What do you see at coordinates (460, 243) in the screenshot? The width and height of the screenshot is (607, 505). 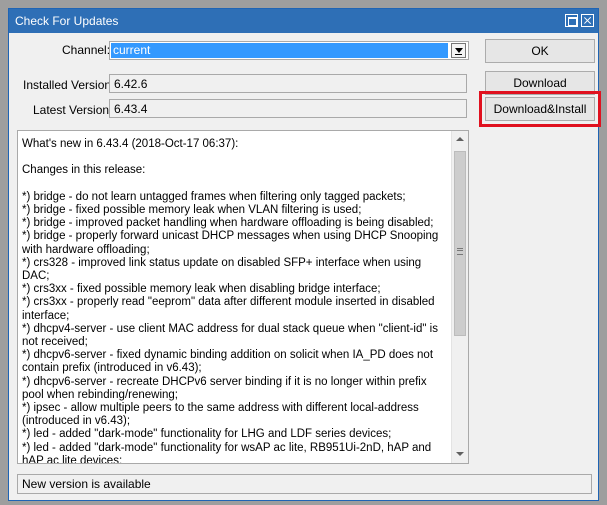 I see `scroll-thumb` at bounding box center [460, 243].